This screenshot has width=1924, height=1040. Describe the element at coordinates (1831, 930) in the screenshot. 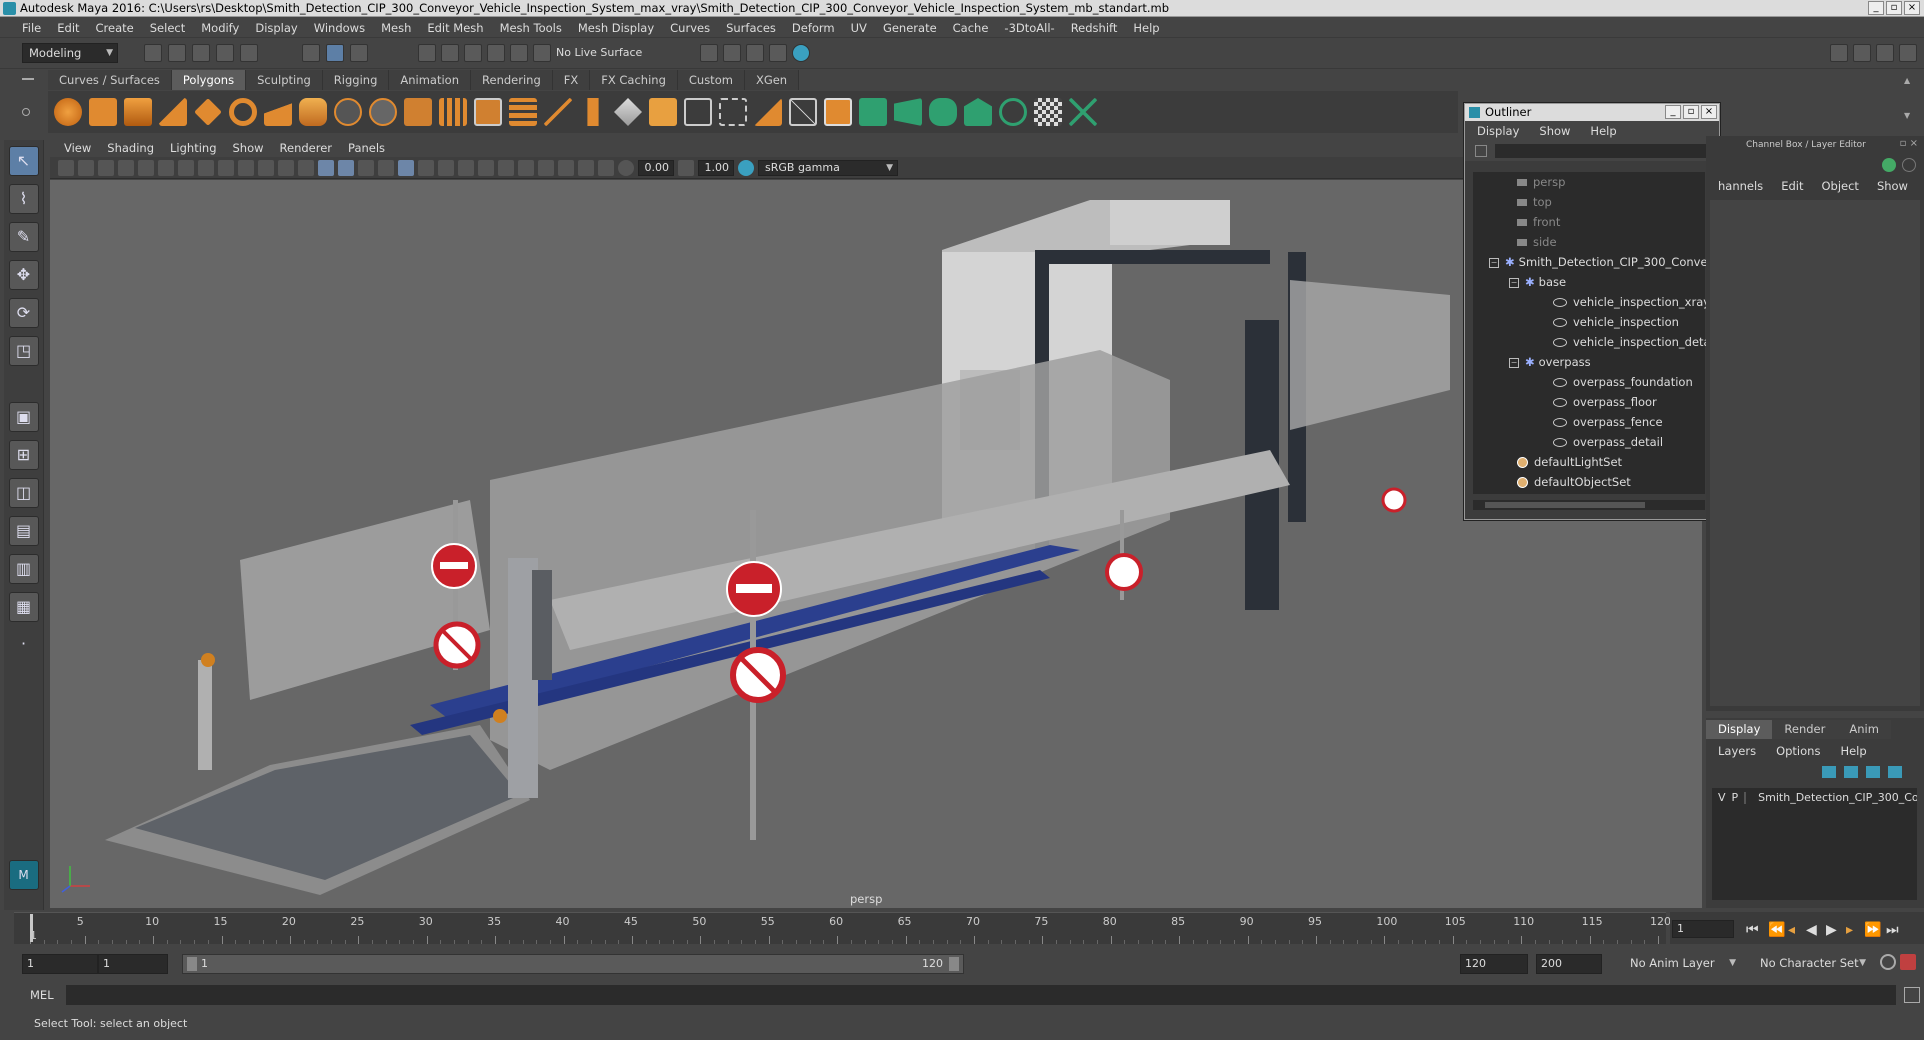

I see `play-forwards-icon: ▶` at that location.